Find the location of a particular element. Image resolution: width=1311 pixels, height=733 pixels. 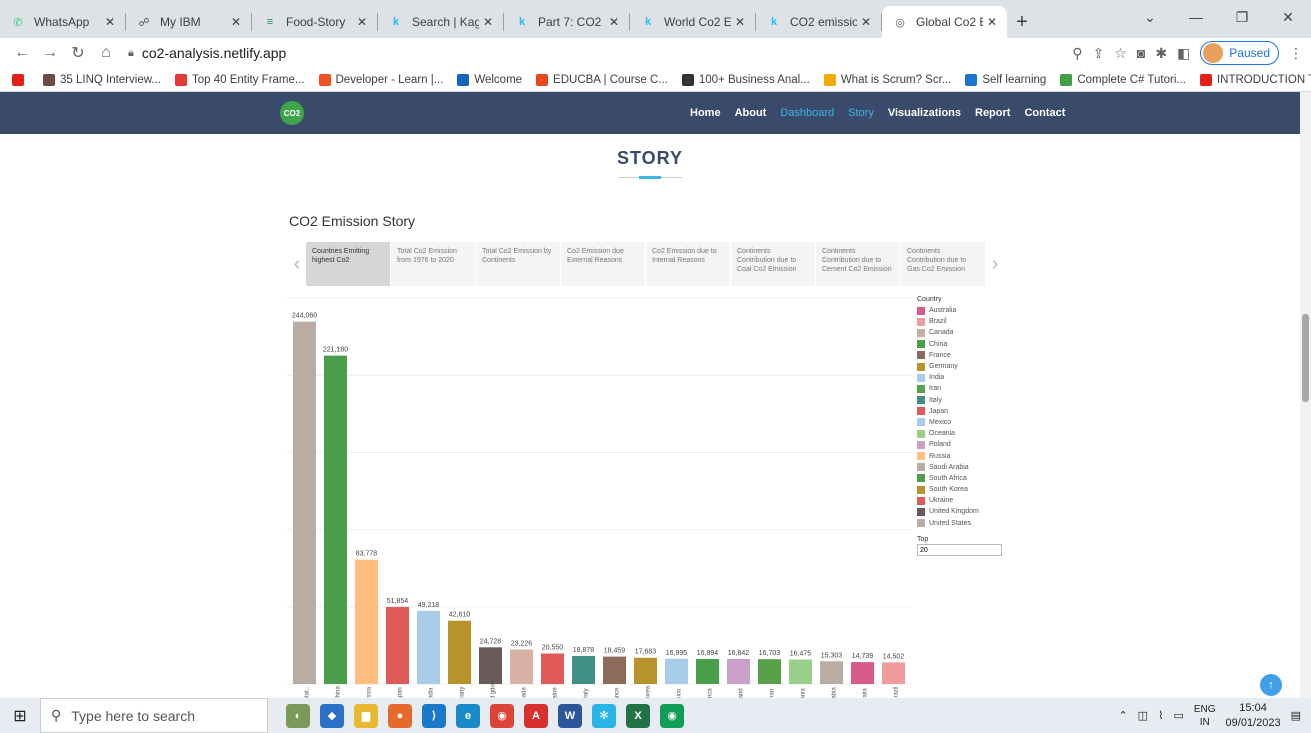

tab-search-icon: ⌄ is located at coordinates (1150, 17).